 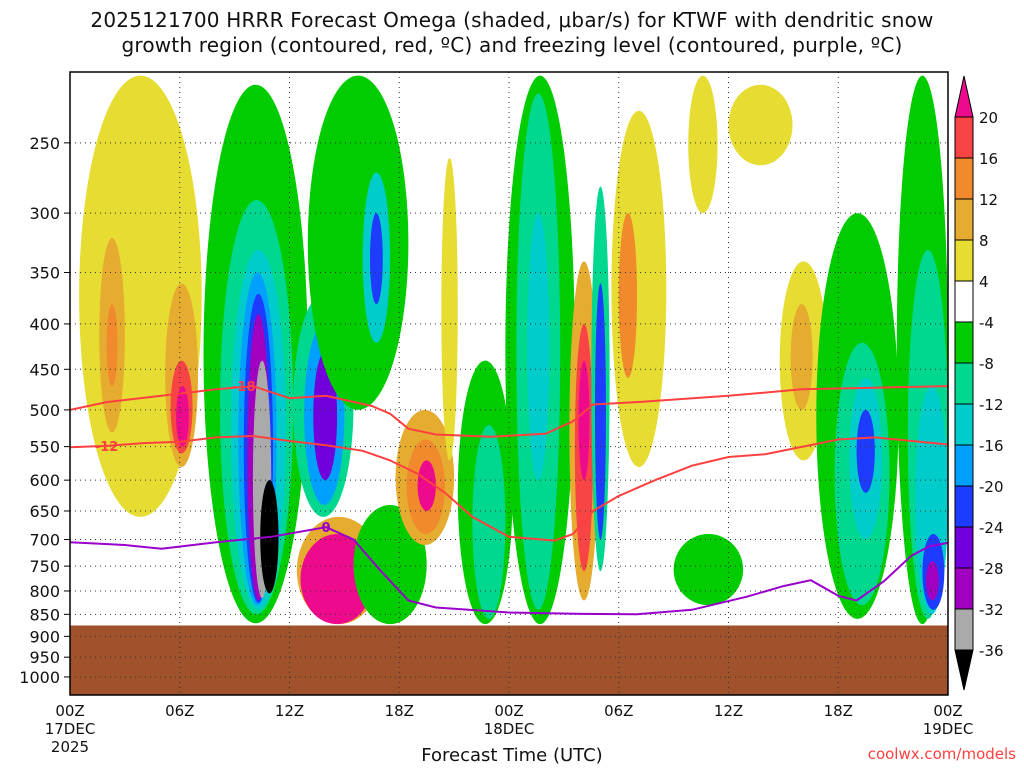 What do you see at coordinates (509, 660) in the screenshot?
I see `terrain-ground` at bounding box center [509, 660].